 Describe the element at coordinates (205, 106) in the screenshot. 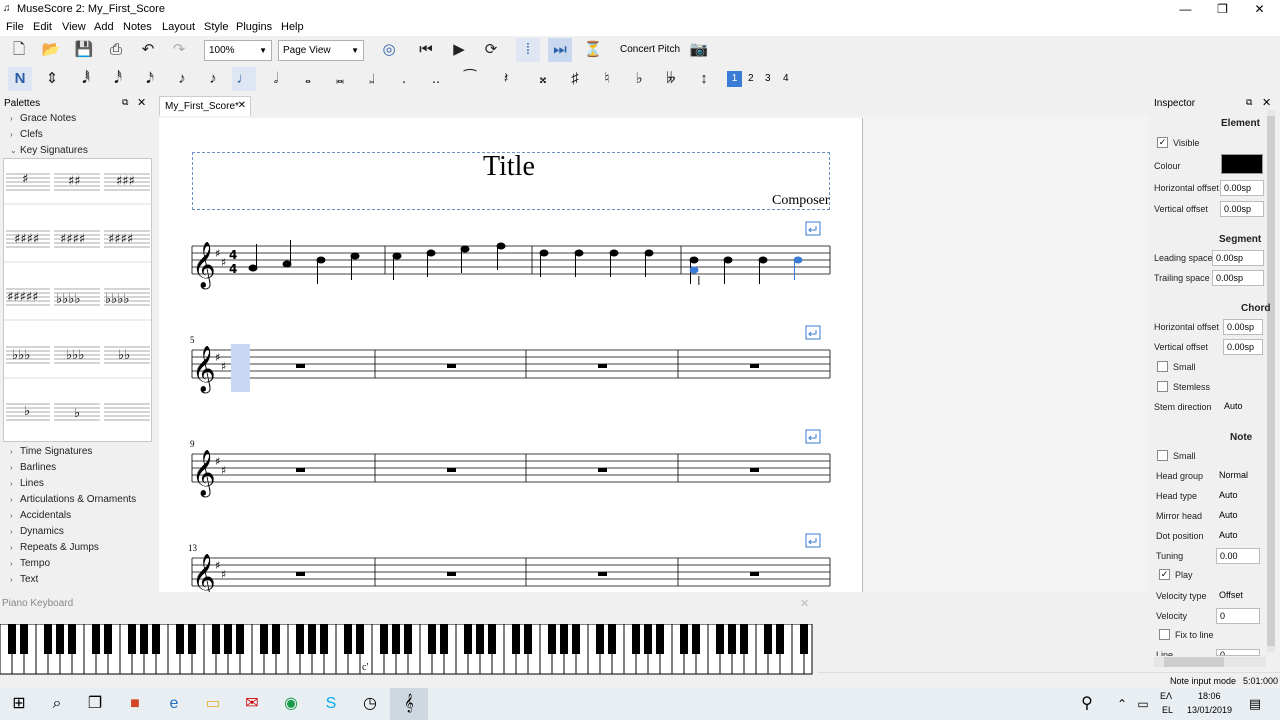

I see `score-tab: My_First_Score* ✕` at that location.